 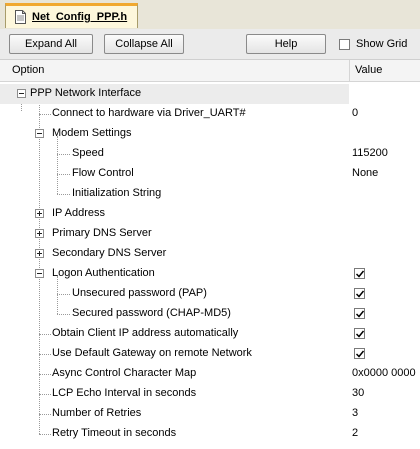 I want to click on row-value: 0, so click(x=355, y=113).